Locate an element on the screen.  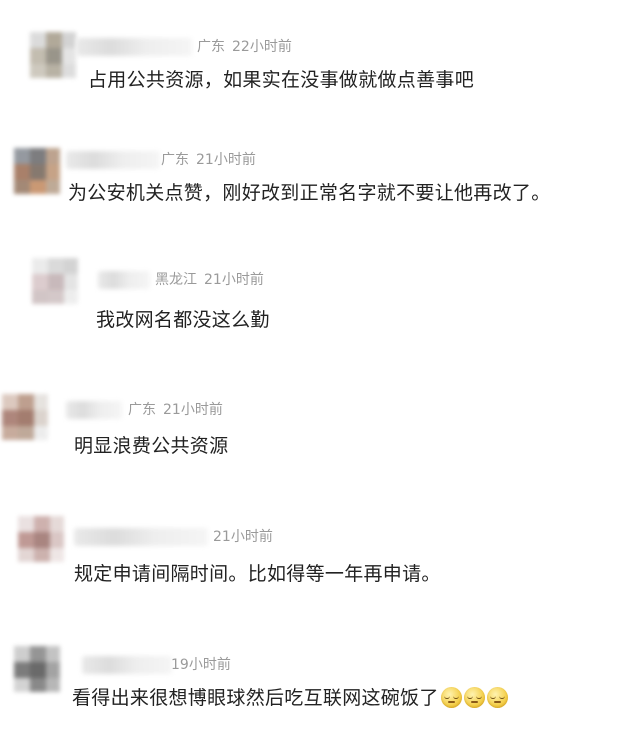
comment-text: 占用公共资源，如果实在没事做就做点善事吧 is located at coordinates (281, 80).